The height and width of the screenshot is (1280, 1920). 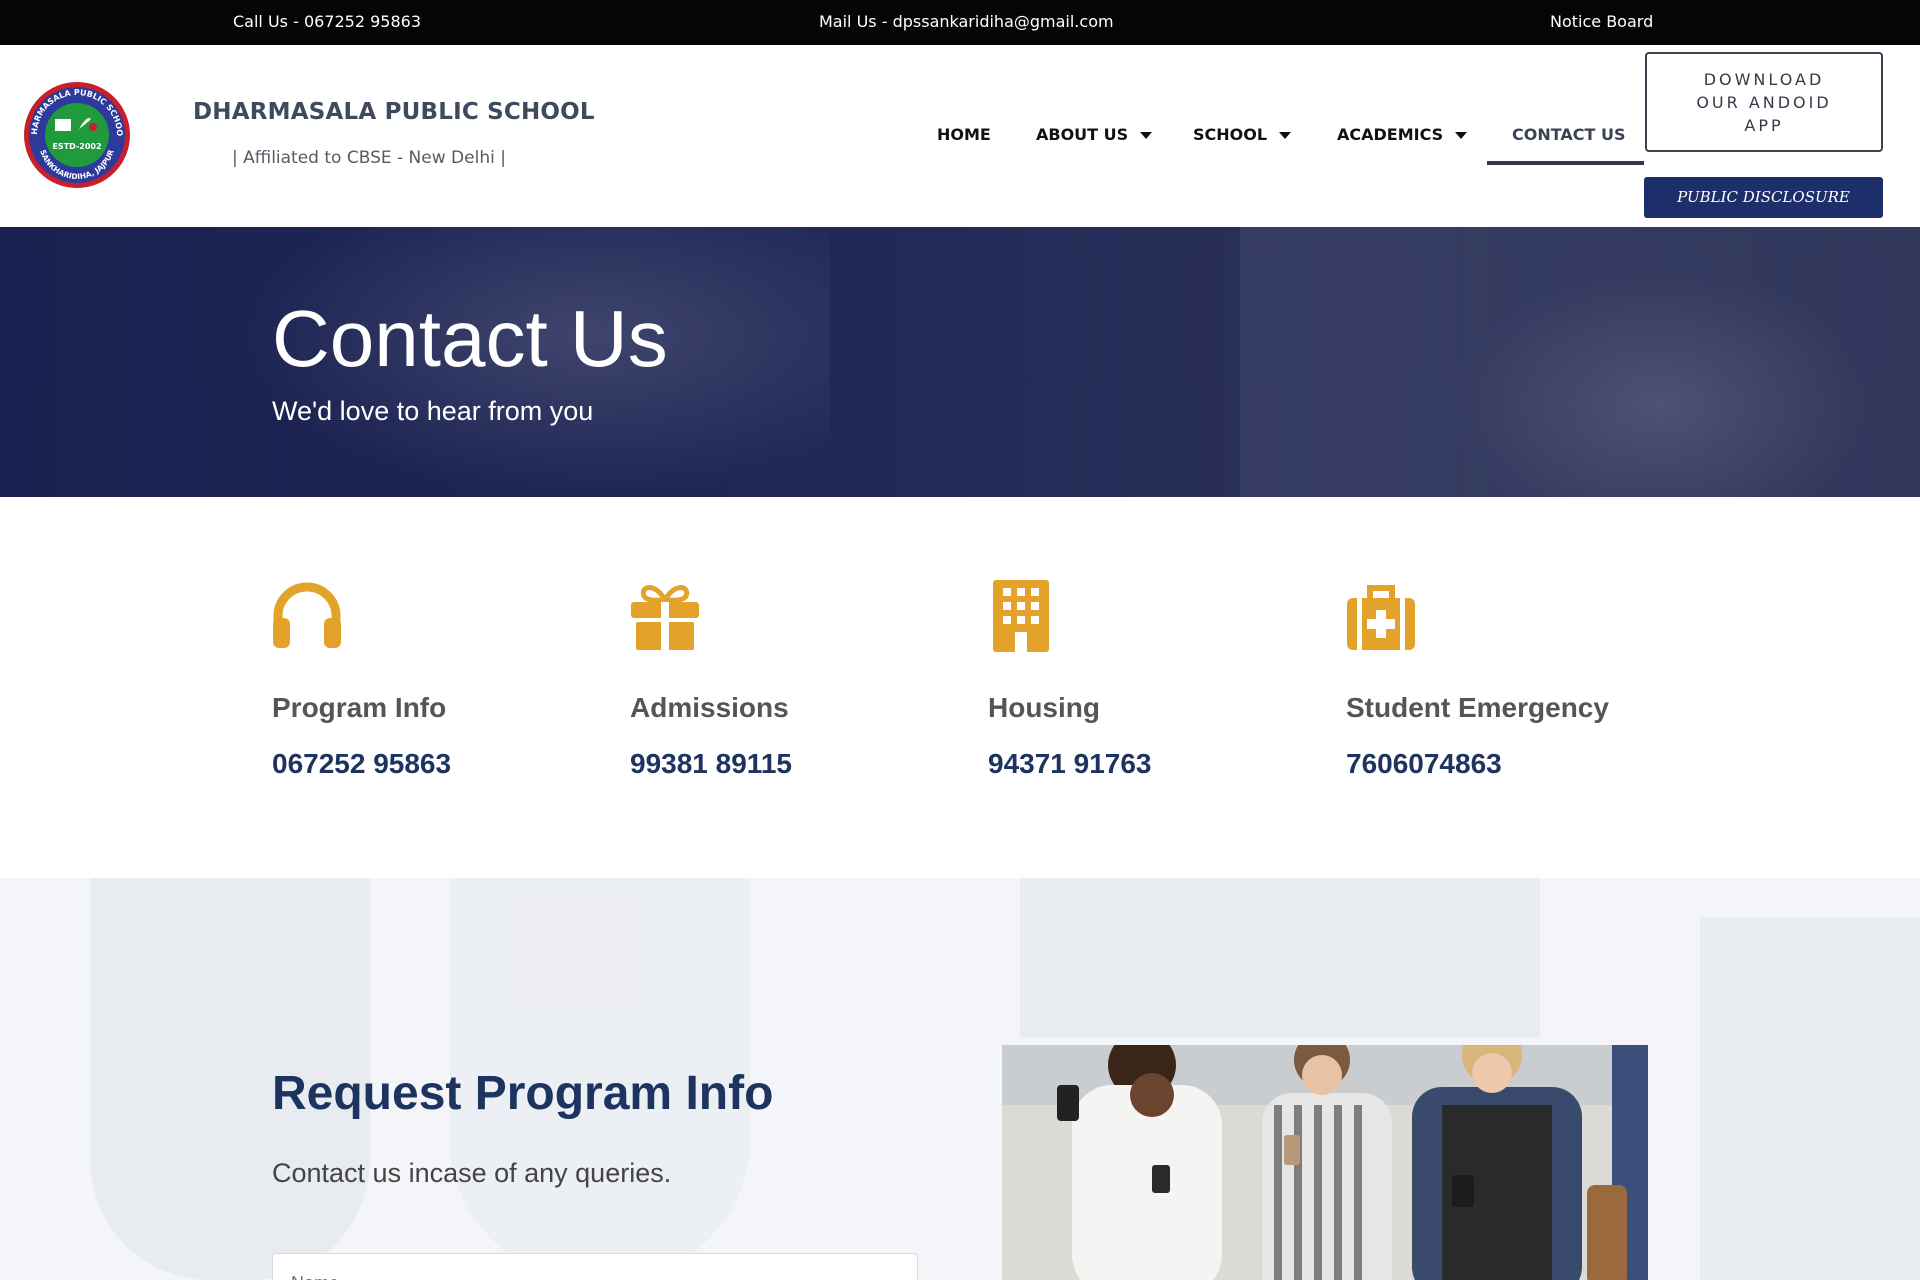 I want to click on gift-icon, so click(x=665, y=617).